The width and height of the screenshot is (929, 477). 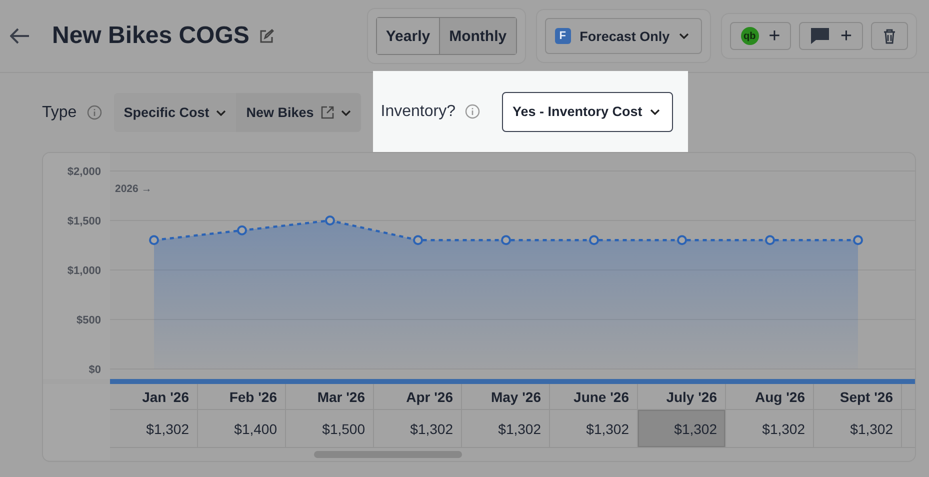 I want to click on month-header: May '26, so click(x=506, y=397).